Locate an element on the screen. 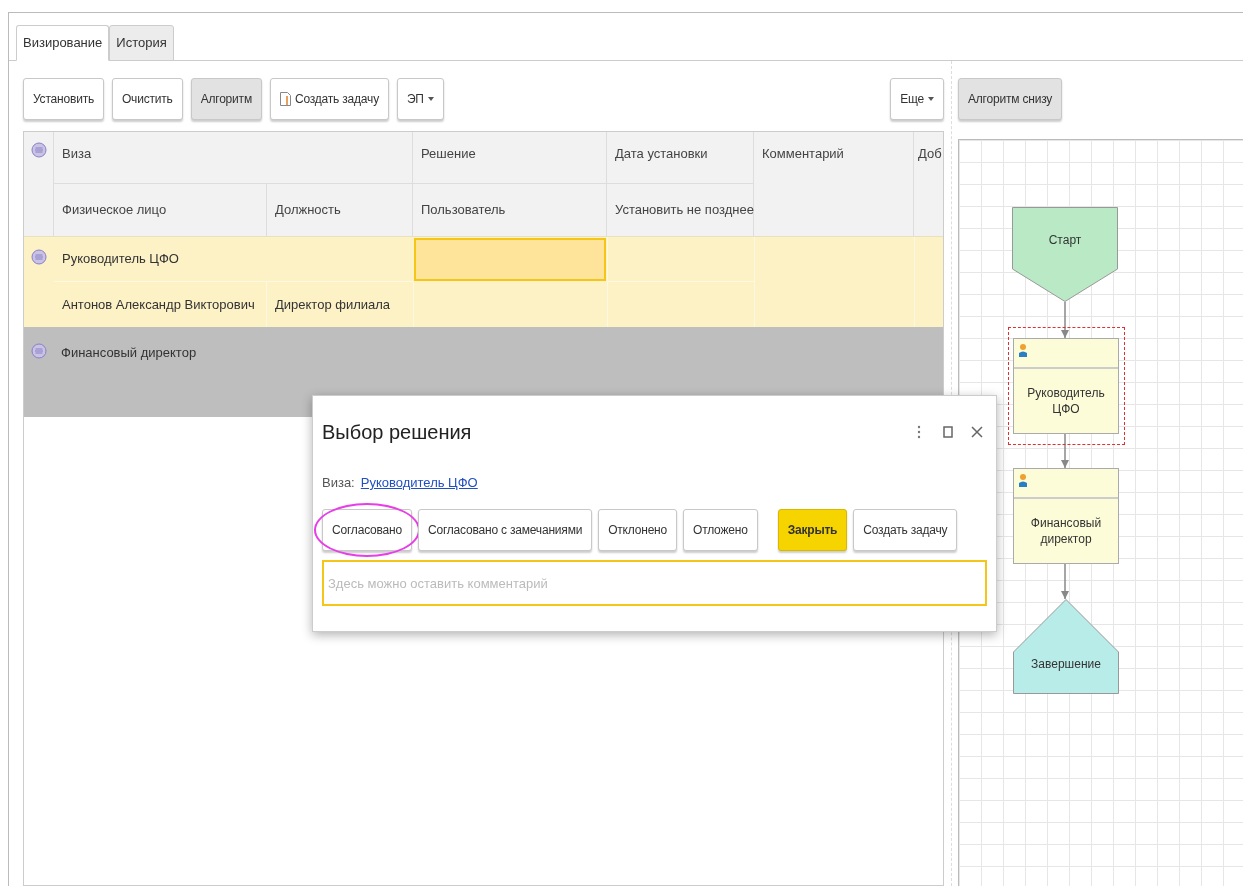 The width and height of the screenshot is (1243, 886). tab: Визирование is located at coordinates (63, 43).